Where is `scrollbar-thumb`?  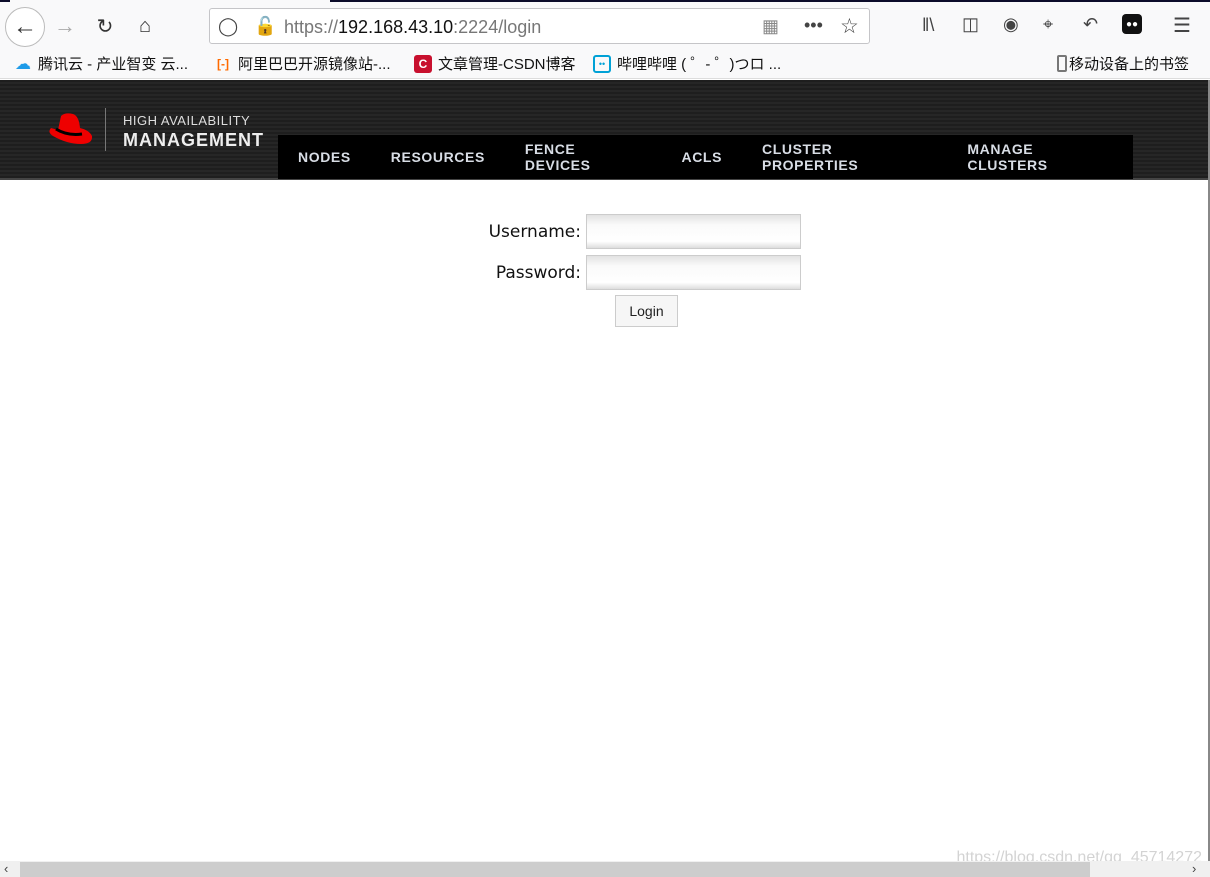 scrollbar-thumb is located at coordinates (555, 869).